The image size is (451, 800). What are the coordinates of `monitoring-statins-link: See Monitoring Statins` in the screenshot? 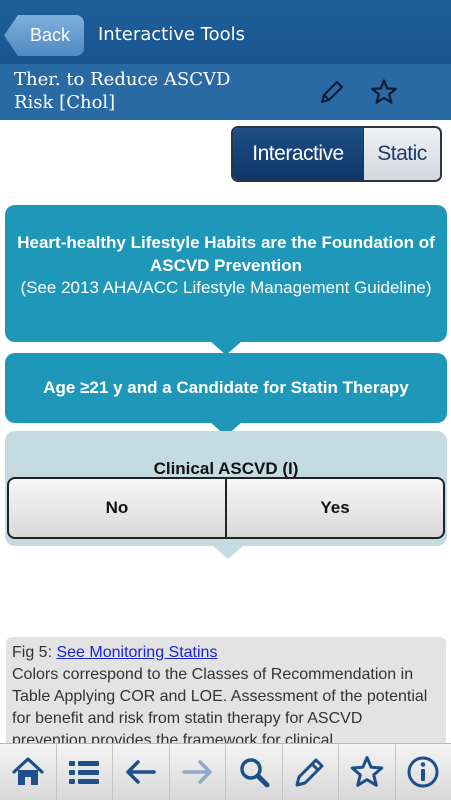 It's located at (136, 652).